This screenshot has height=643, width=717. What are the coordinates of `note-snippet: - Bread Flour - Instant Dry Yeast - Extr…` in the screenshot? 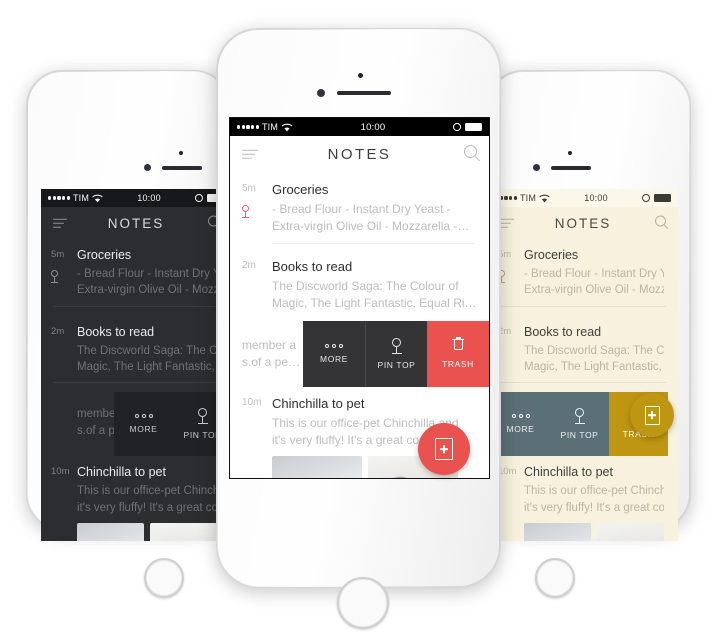 It's located at (147, 282).